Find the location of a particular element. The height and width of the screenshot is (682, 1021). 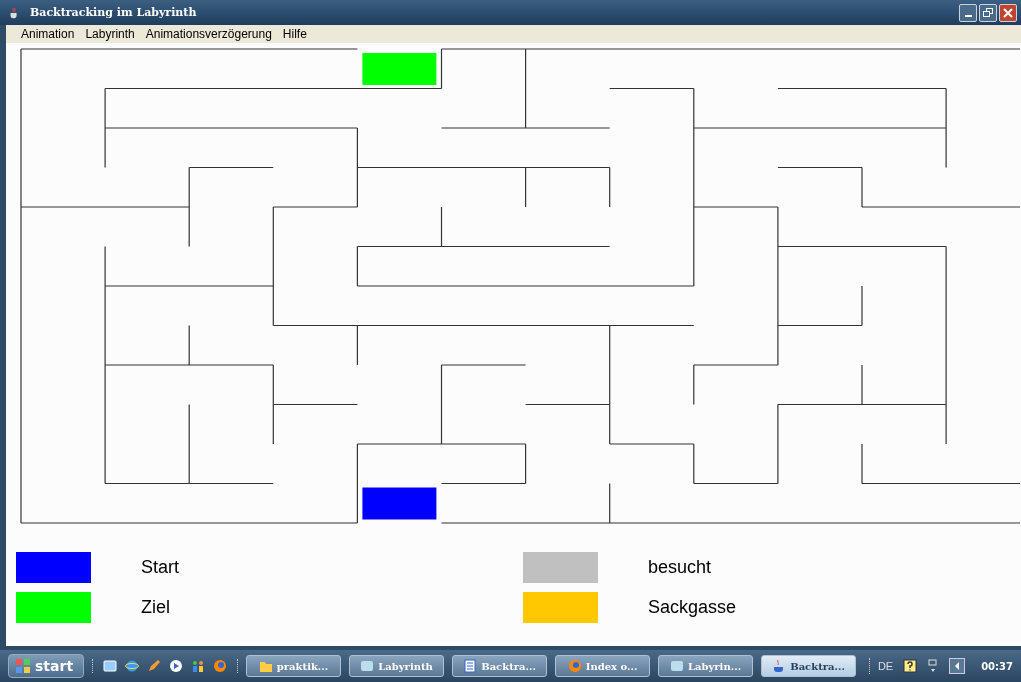

legend-label: Start is located at coordinates (160, 567).